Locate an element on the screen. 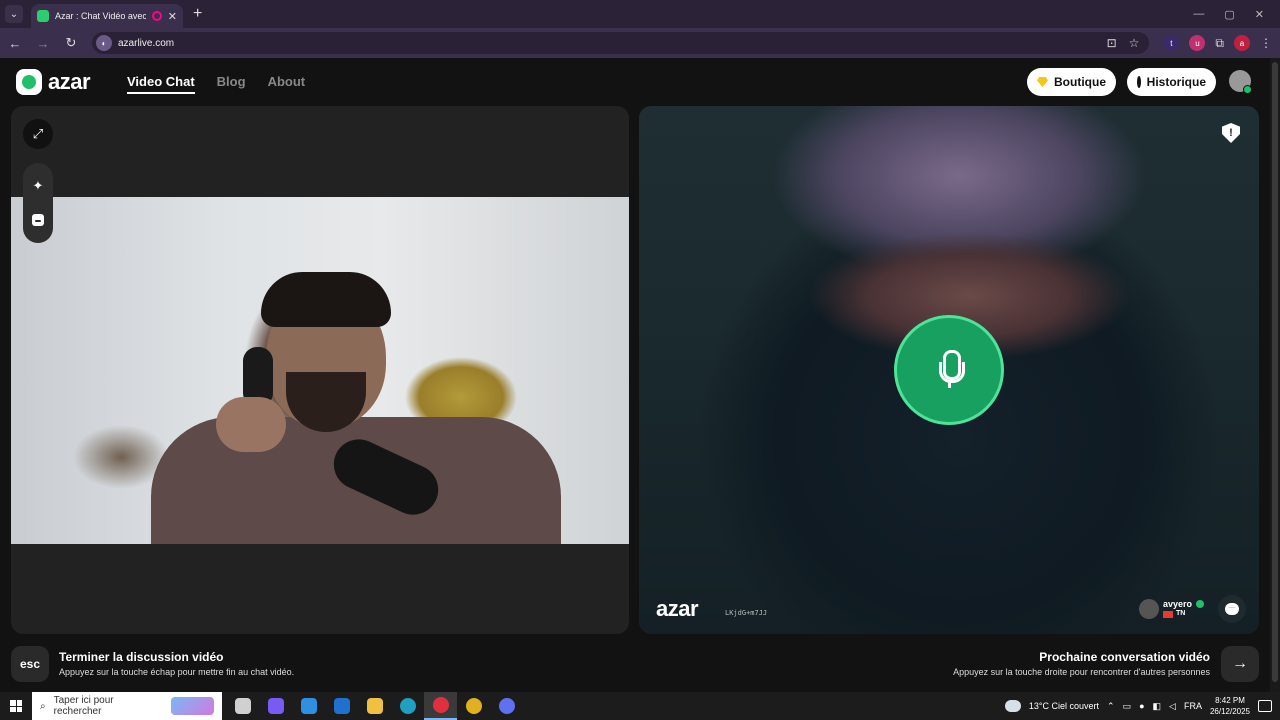  tab-search-button: ⌄ is located at coordinates (14, 14).